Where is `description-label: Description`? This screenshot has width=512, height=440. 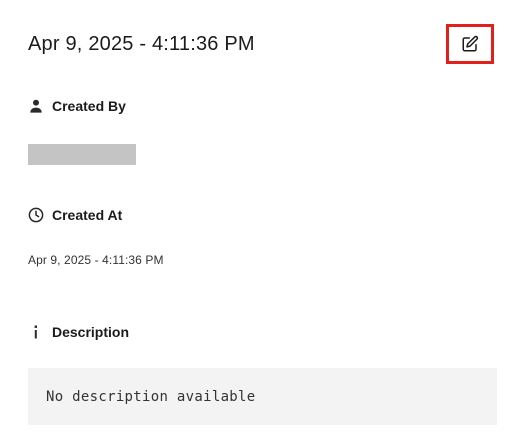
description-label: Description is located at coordinates (91, 332).